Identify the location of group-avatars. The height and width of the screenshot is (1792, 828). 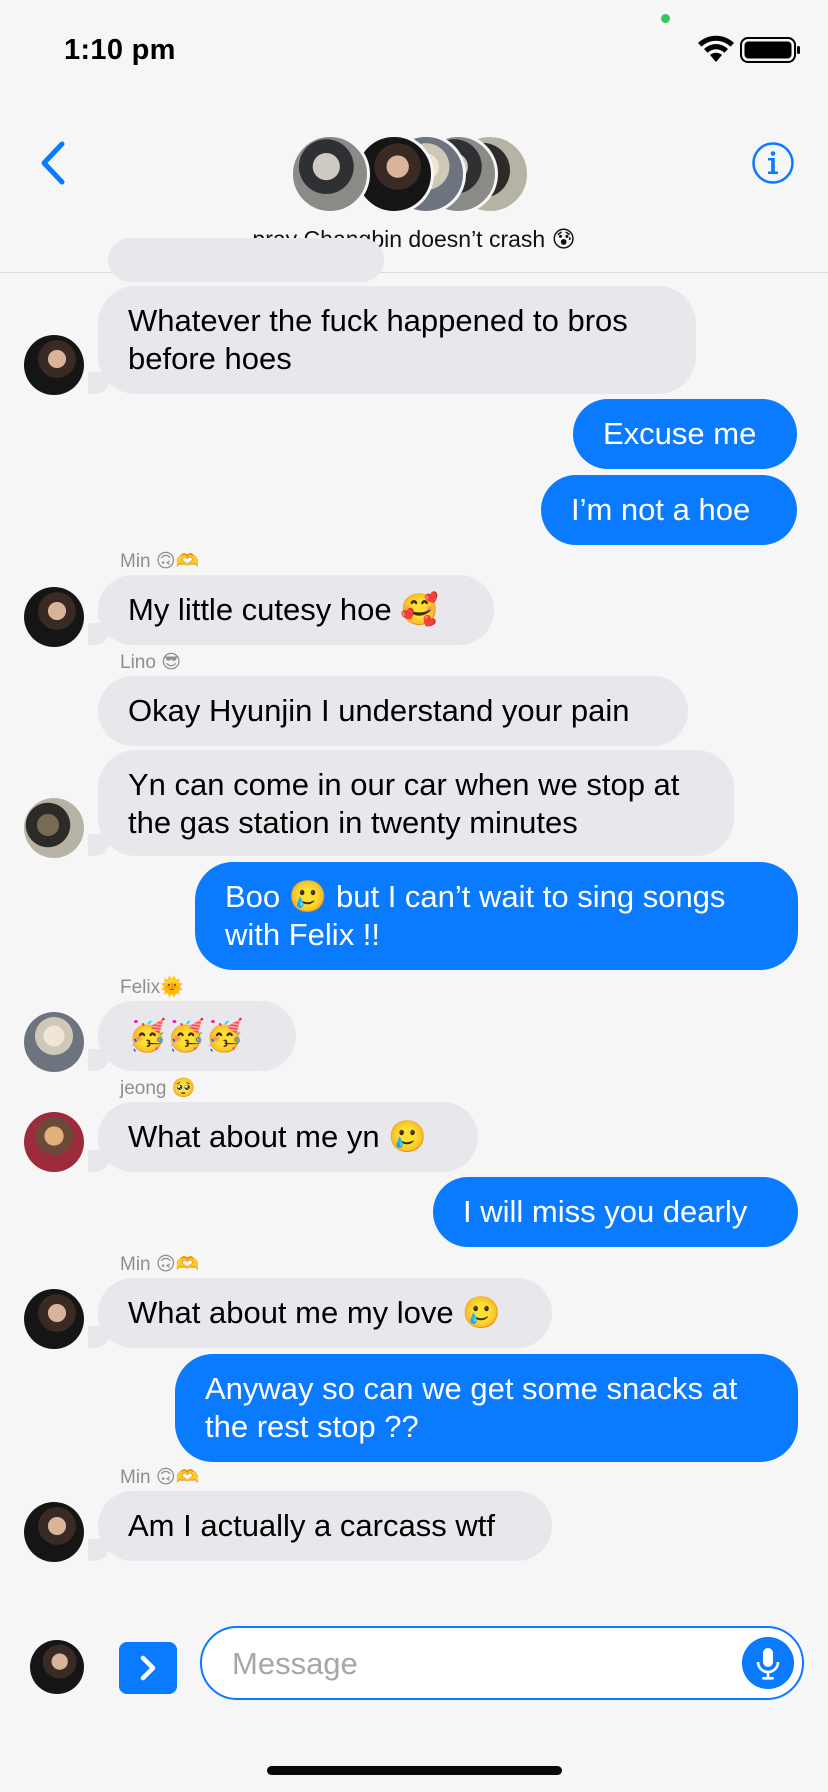
(410, 176).